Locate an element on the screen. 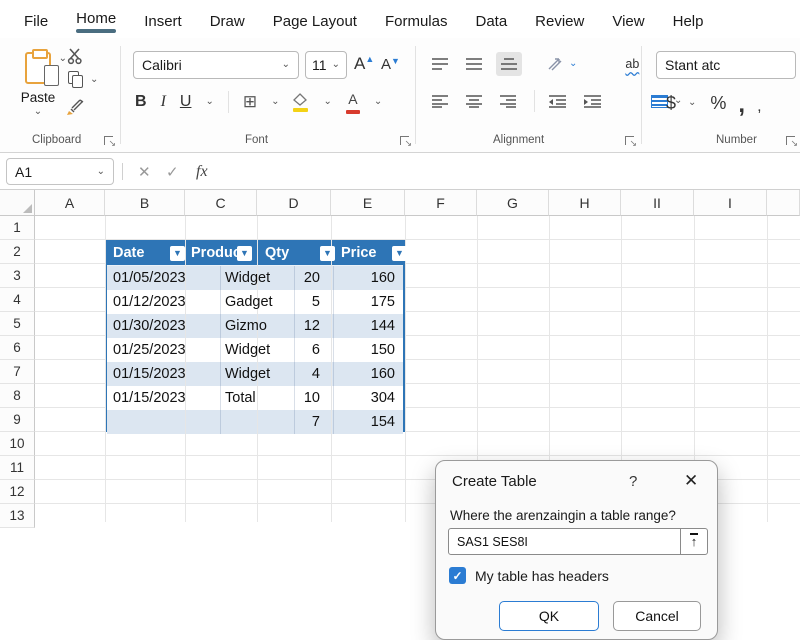 This screenshot has height=640, width=800. tab-data: Data is located at coordinates (491, 19).